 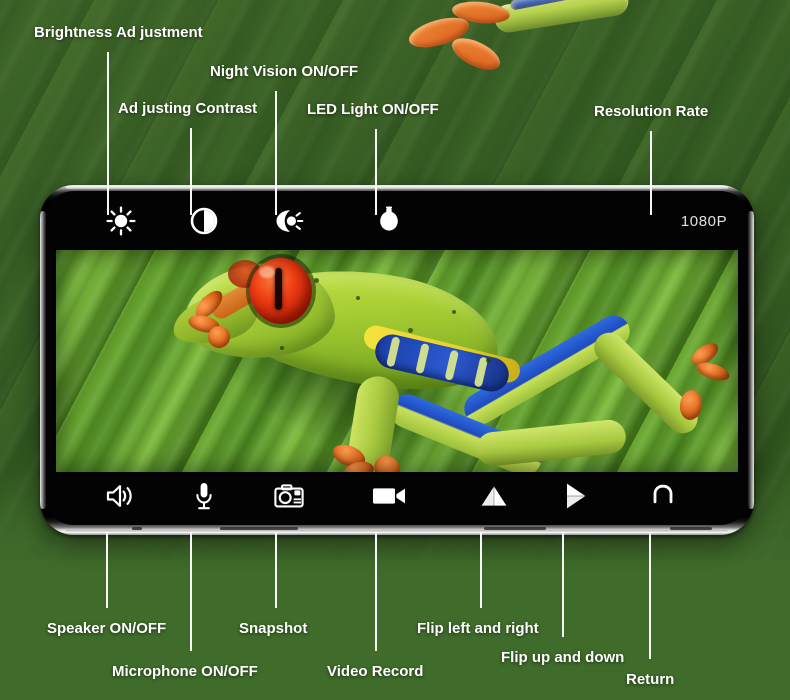 I want to click on contrast-icon, so click(x=204, y=221).